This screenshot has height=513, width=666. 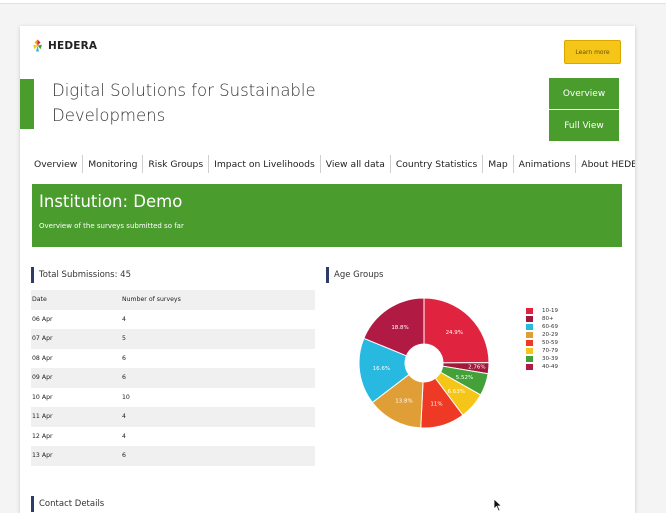 I want to click on pie-slice-label: 24.9%, so click(x=454, y=333).